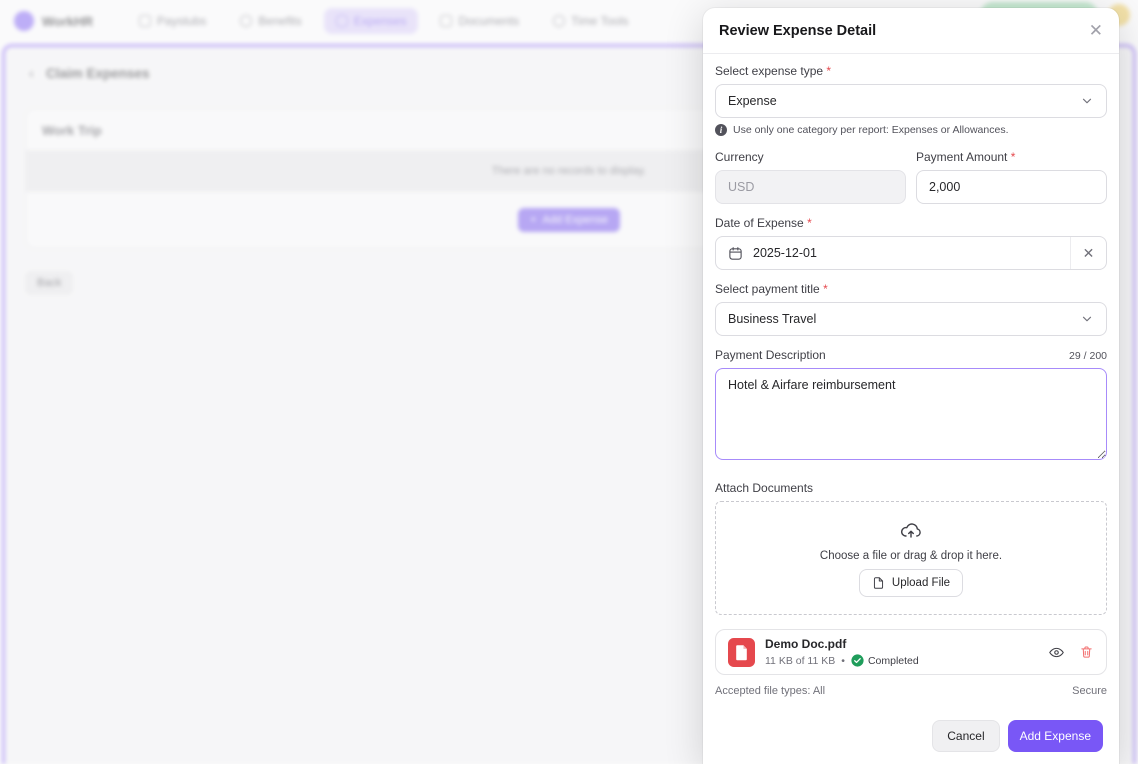  Describe the element at coordinates (1055, 736) in the screenshot. I see `add-expense-button: Add Expense` at that location.